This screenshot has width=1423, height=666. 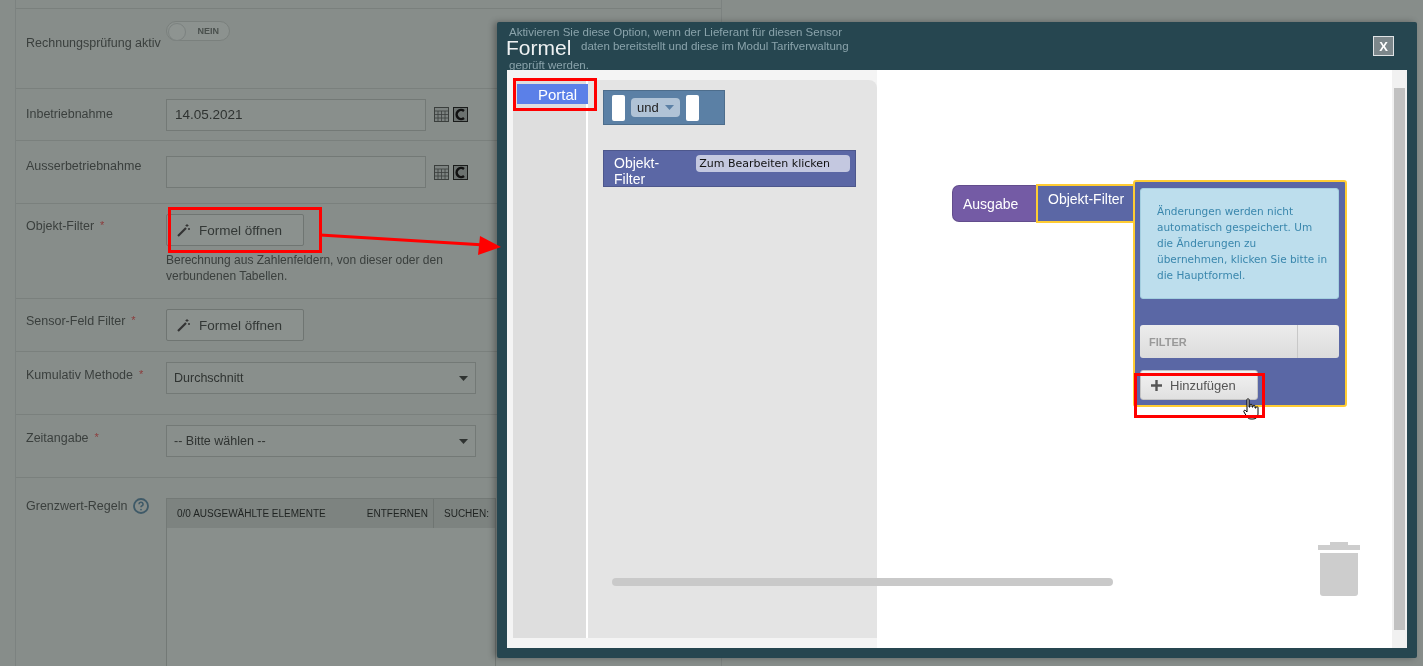 I want to click on hint-text: daten bereitstellt und diese im Modul Tarifverwaltung, so click(x=715, y=46).